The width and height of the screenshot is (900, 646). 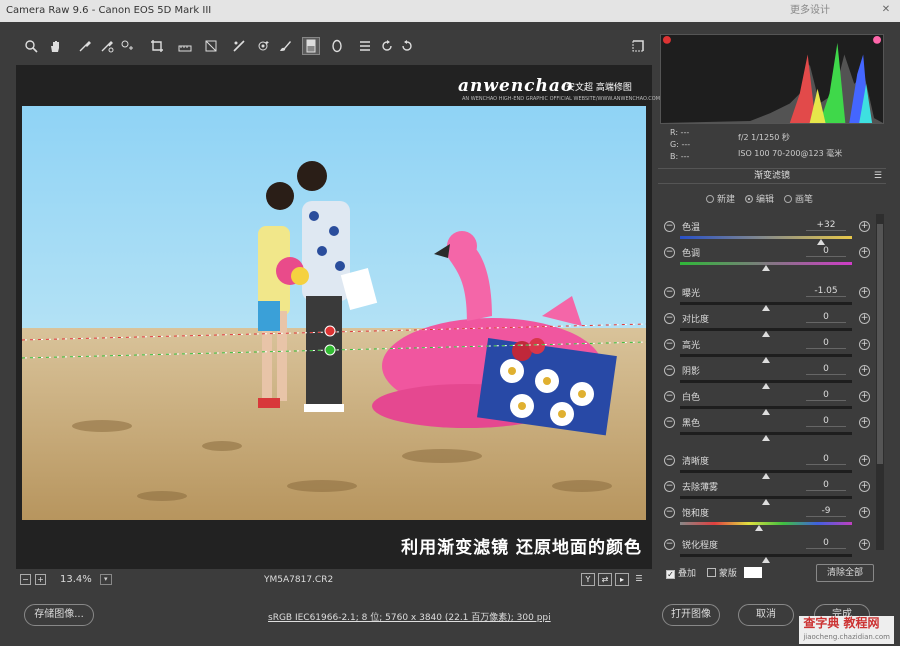 What do you see at coordinates (691, 346) in the screenshot?
I see `slider-label: 高光` at bounding box center [691, 346].